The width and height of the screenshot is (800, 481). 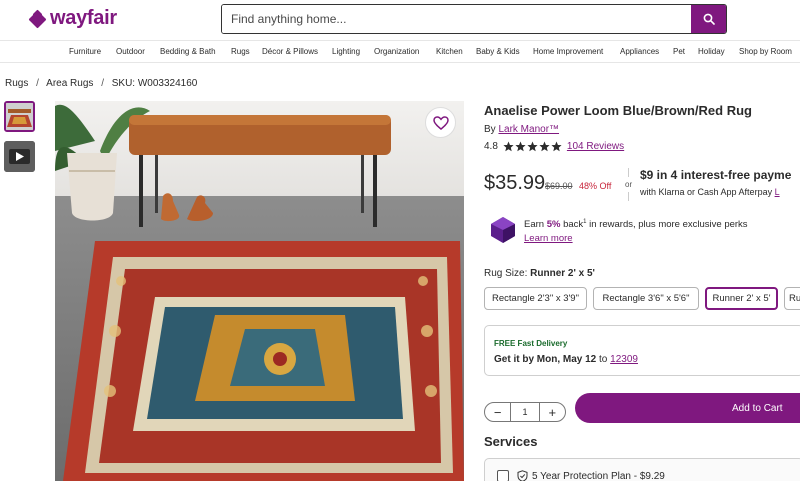 What do you see at coordinates (498, 51) in the screenshot?
I see `nav-item-baby-kids: Baby & Kids` at bounding box center [498, 51].